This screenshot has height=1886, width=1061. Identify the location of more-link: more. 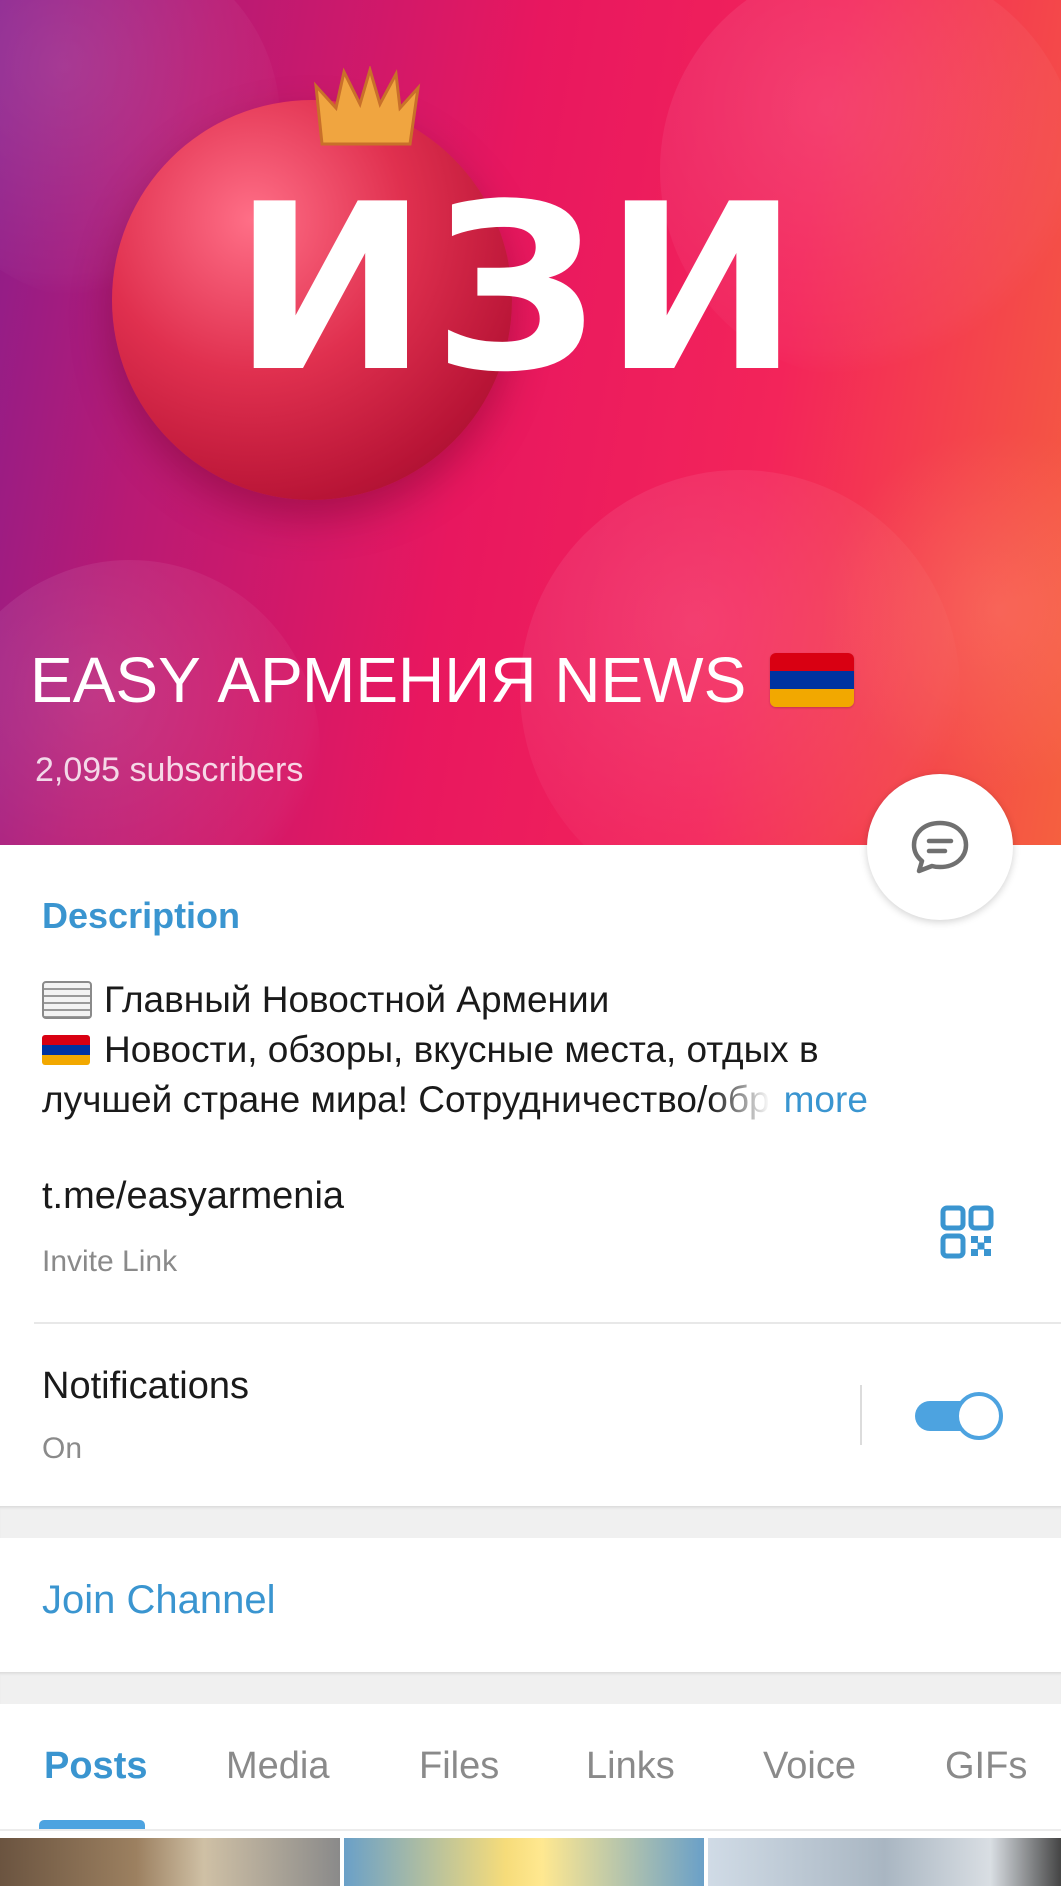
(826, 1100).